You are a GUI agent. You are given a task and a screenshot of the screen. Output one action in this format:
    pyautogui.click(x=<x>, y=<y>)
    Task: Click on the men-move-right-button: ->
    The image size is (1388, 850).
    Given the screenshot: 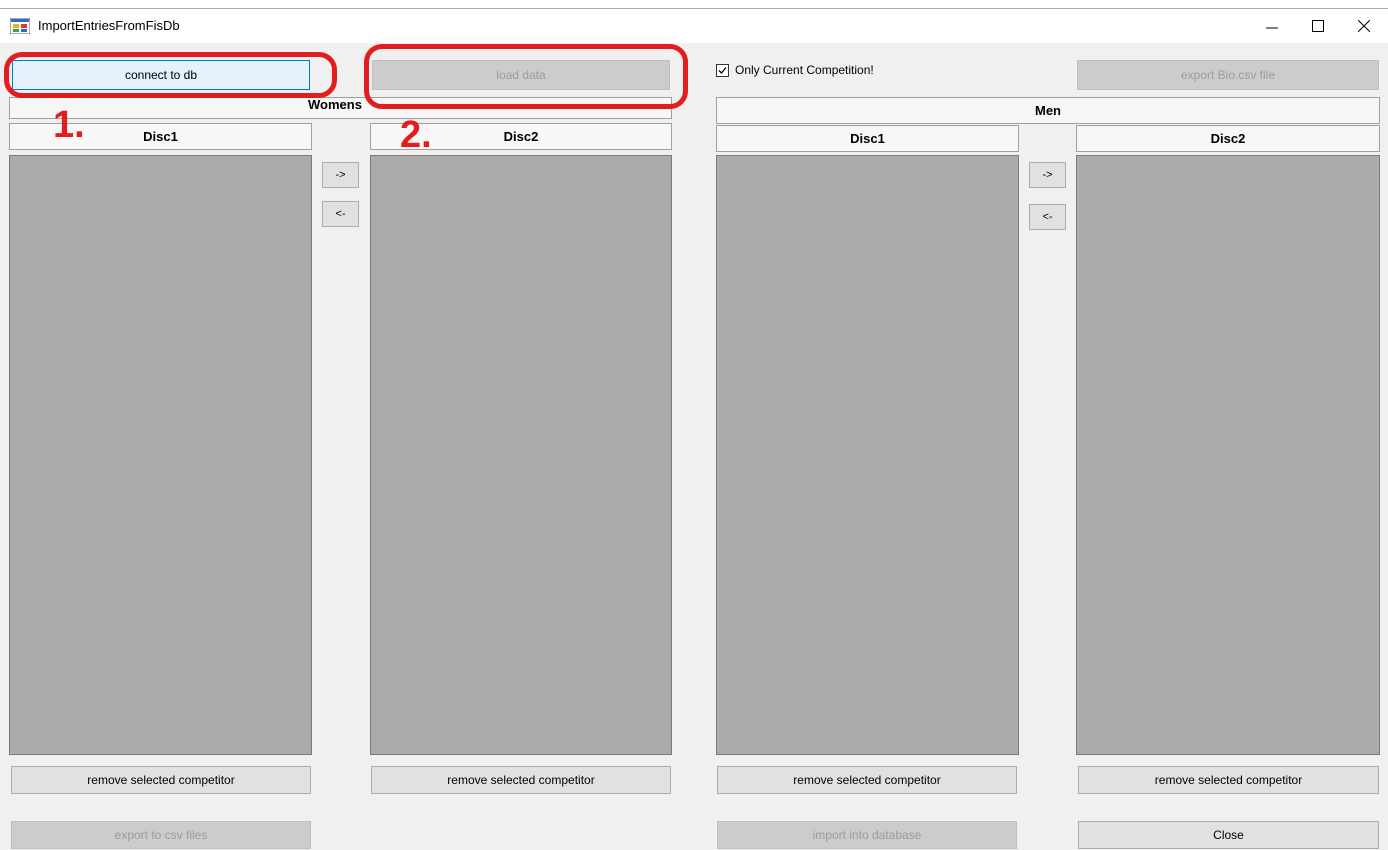 What is the action you would take?
    pyautogui.click(x=1047, y=175)
    